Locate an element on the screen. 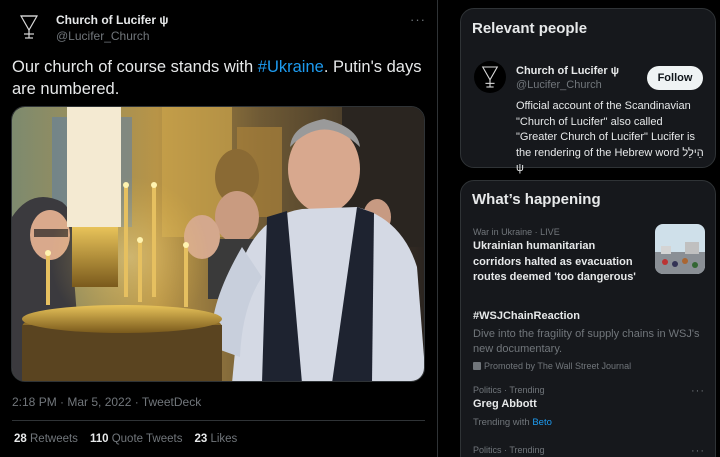 Image resolution: width=720 pixels, height=457 pixels. stats-divider is located at coordinates (218, 420).